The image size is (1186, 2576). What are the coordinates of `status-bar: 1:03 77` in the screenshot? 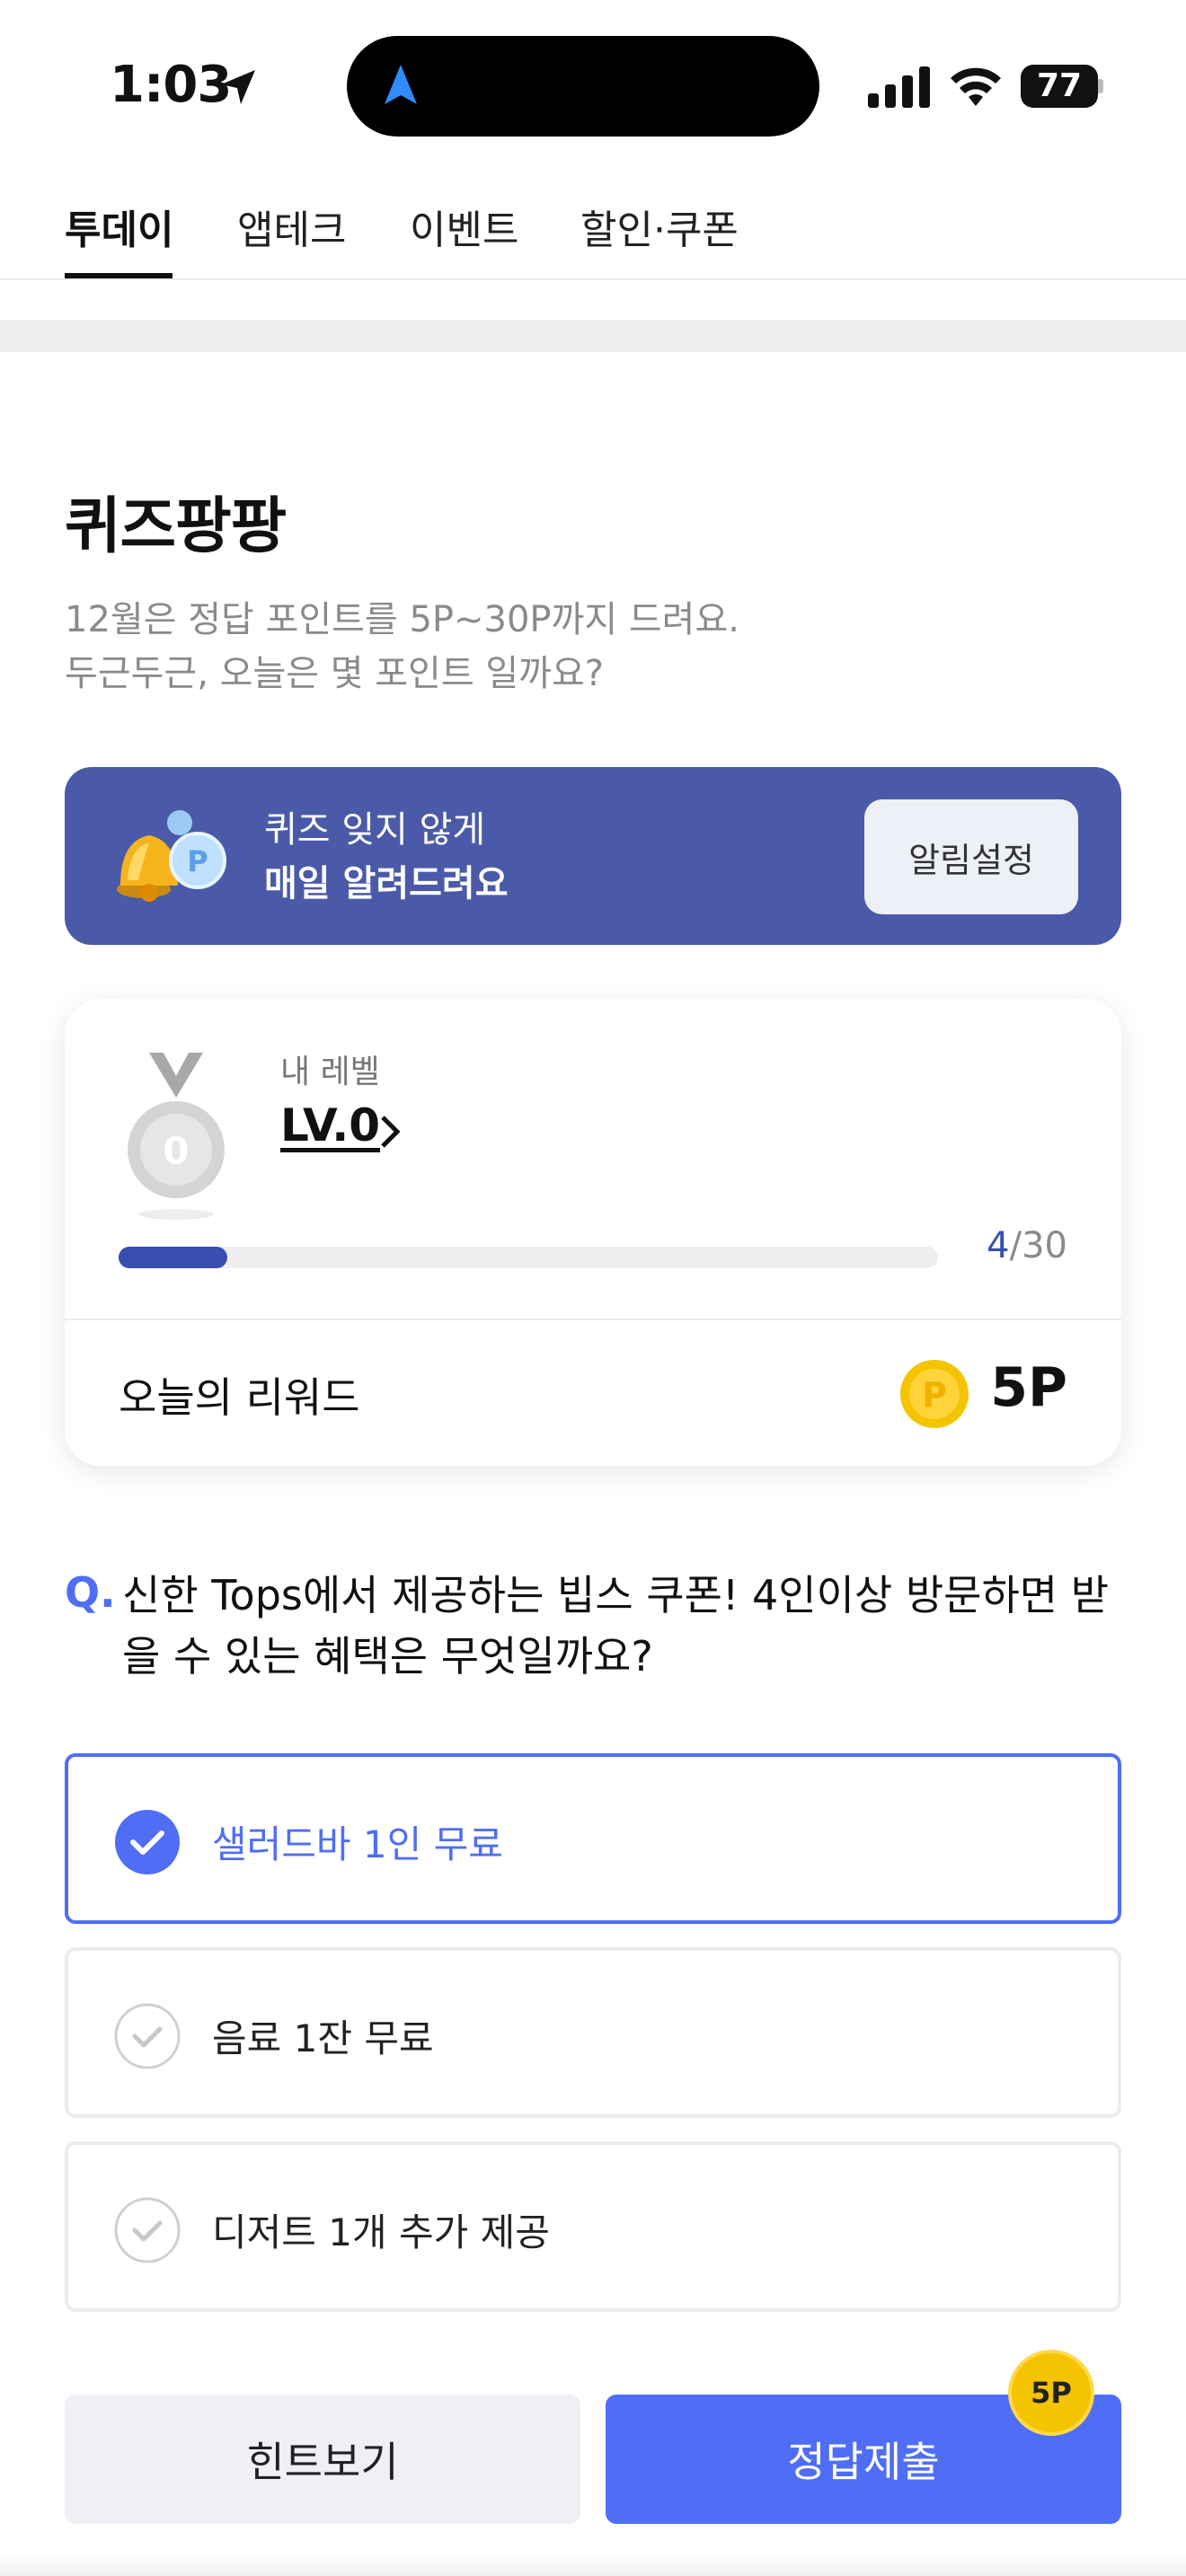 It's located at (593, 85).